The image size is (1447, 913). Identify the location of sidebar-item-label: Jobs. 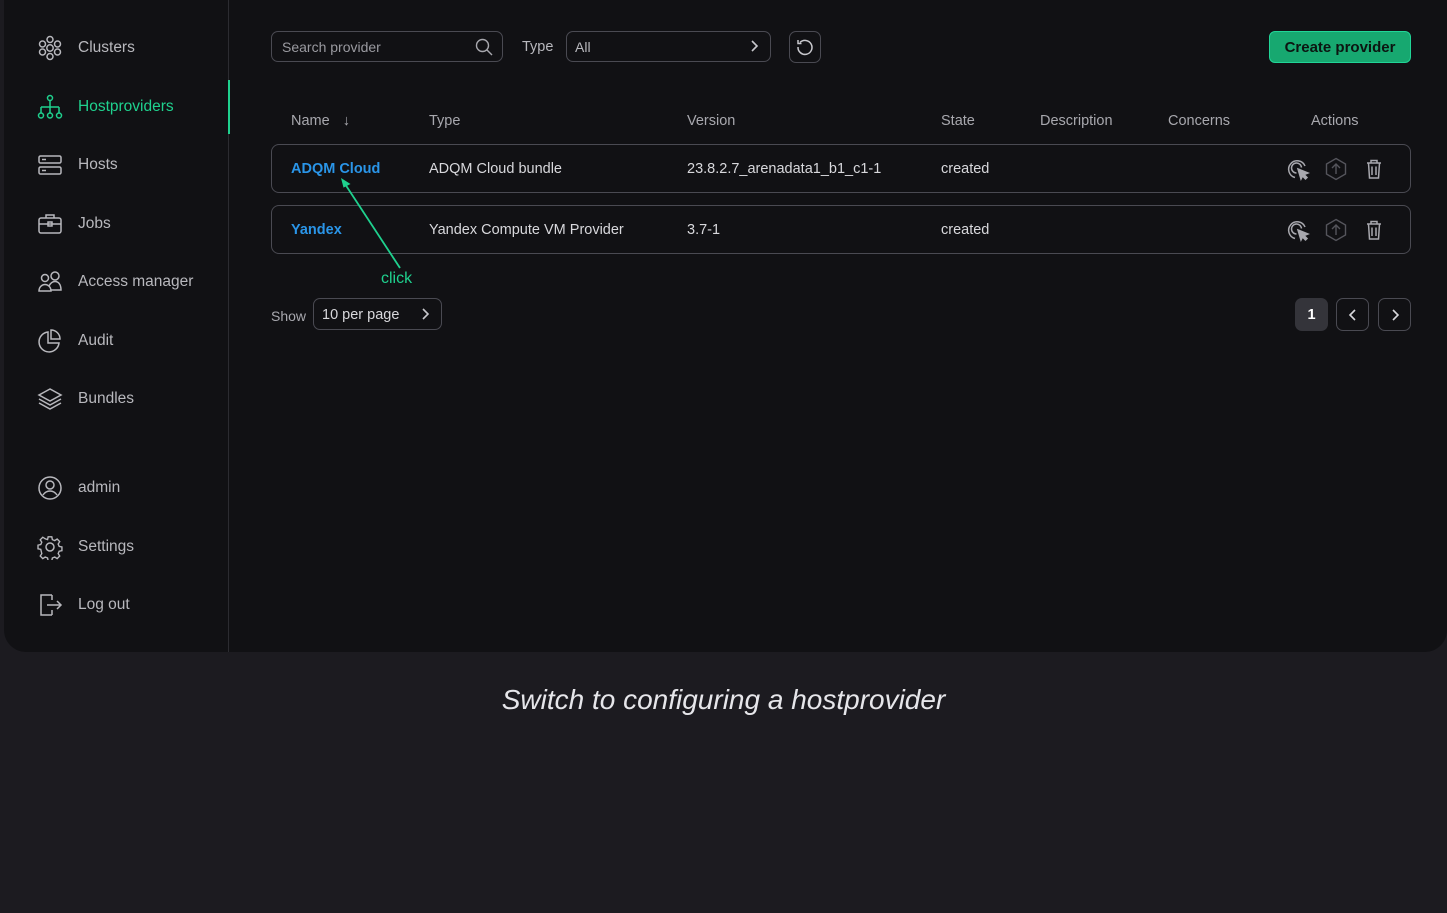
(94, 223).